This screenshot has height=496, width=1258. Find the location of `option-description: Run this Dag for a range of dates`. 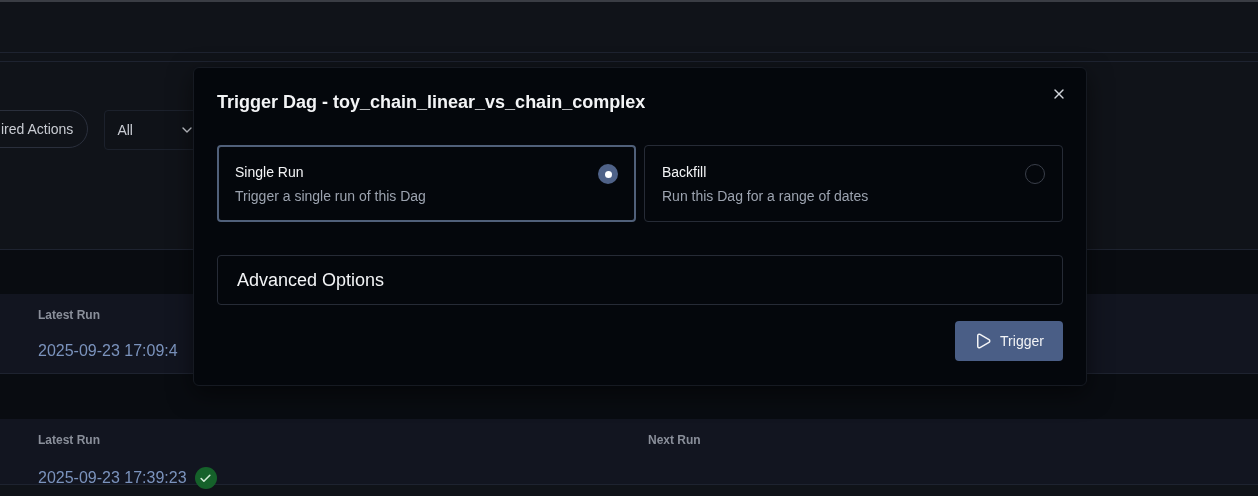

option-description: Run this Dag for a range of dates is located at coordinates (765, 196).